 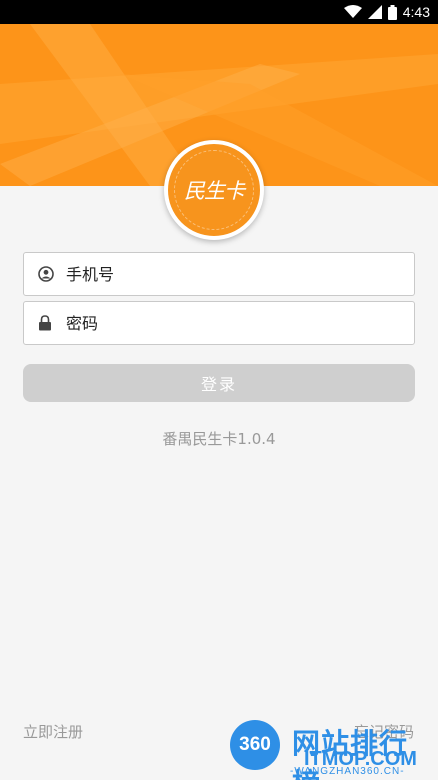 What do you see at coordinates (53, 731) in the screenshot?
I see `register-link: 立即注册` at bounding box center [53, 731].